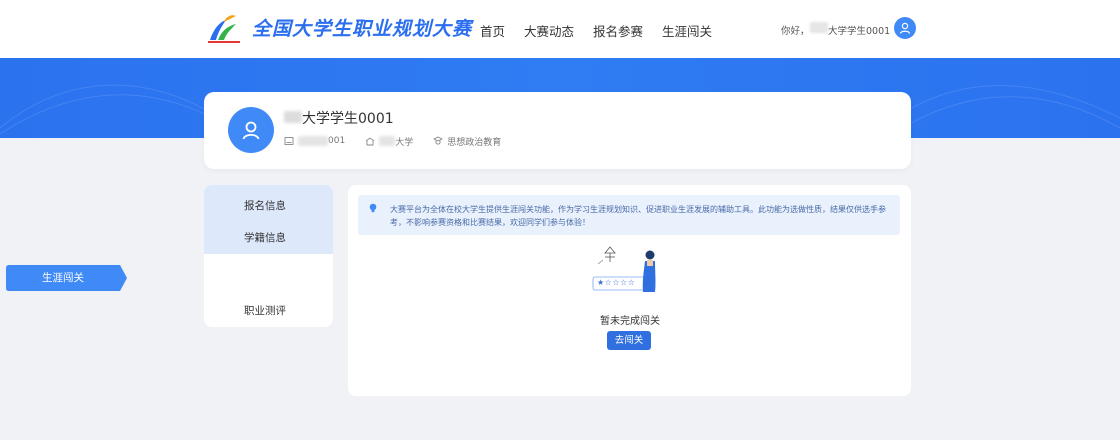 Image resolution: width=1120 pixels, height=440 pixels. What do you see at coordinates (549, 30) in the screenshot?
I see `nav-news: 大赛动态` at bounding box center [549, 30].